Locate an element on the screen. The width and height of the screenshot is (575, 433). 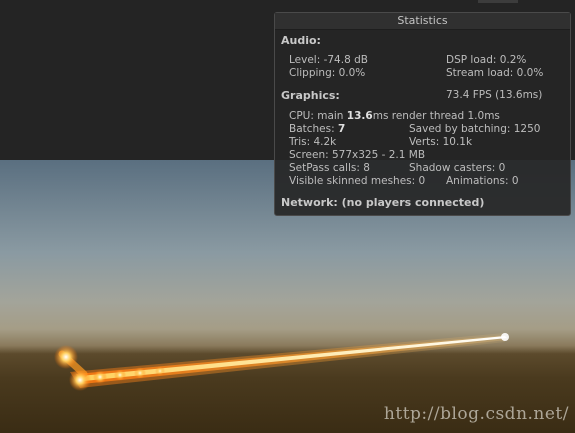
graphics-batches: Batches: 7 is located at coordinates (317, 129).